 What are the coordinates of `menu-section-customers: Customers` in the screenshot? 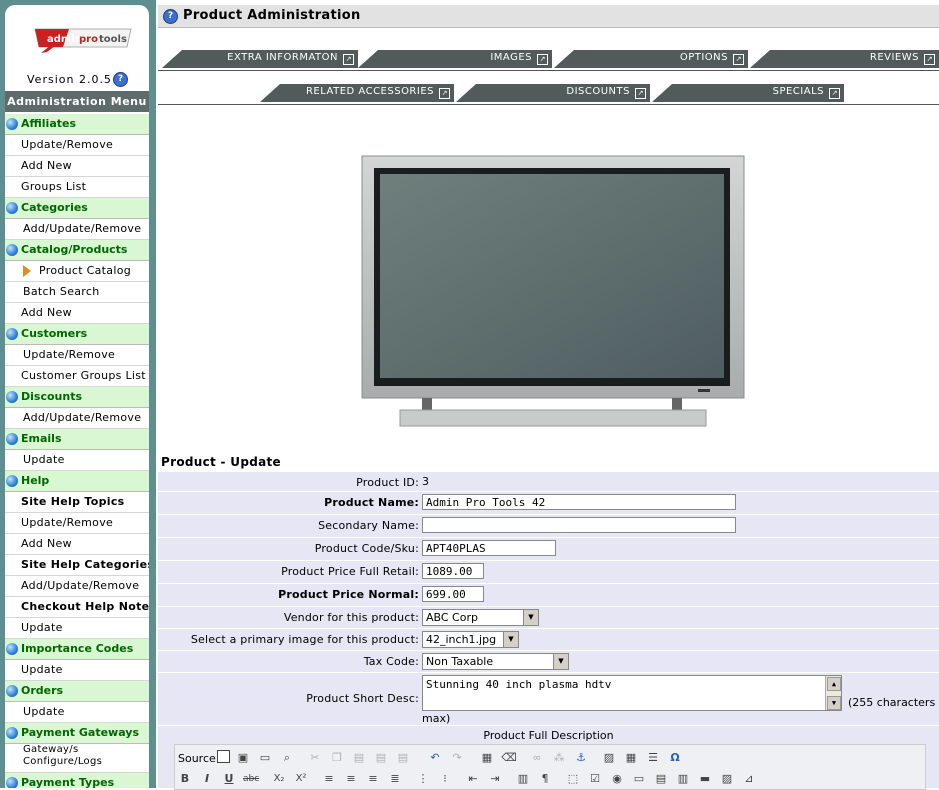 It's located at (77, 334).